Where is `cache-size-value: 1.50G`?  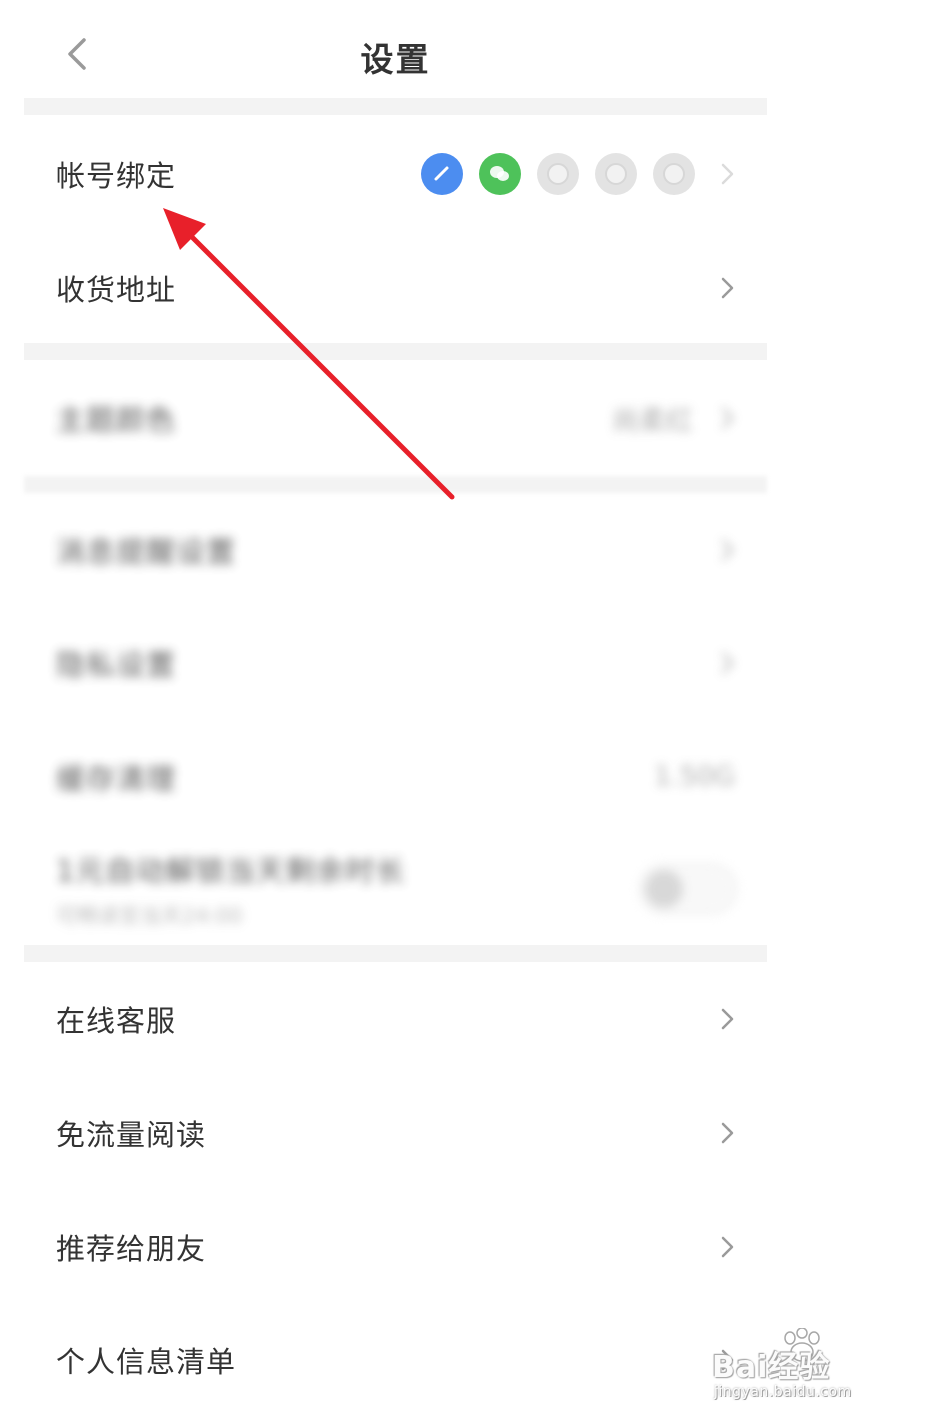
cache-size-value: 1.50G is located at coordinates (694, 776).